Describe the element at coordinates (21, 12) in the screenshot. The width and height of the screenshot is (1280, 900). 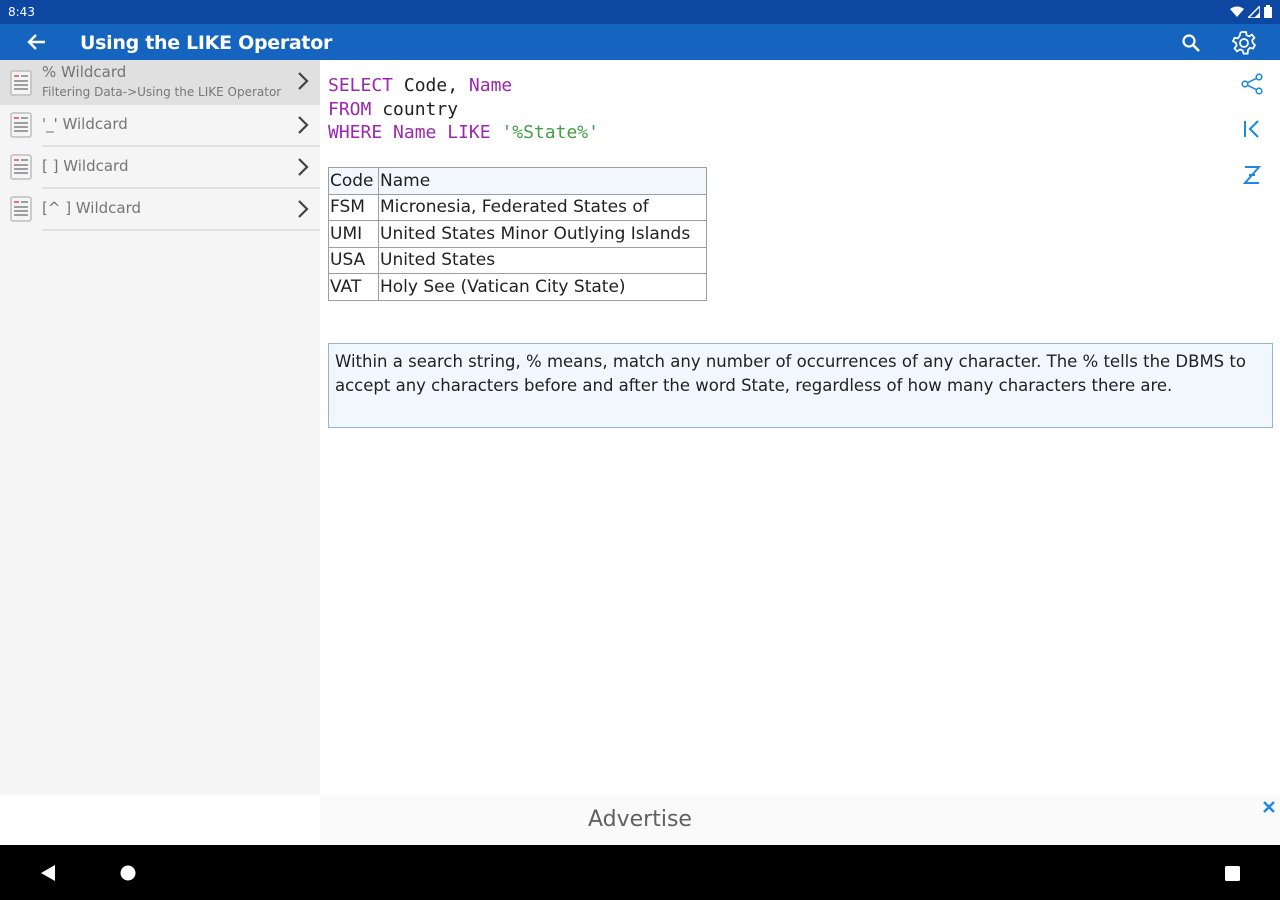
I see `status-time: 8:43` at that location.